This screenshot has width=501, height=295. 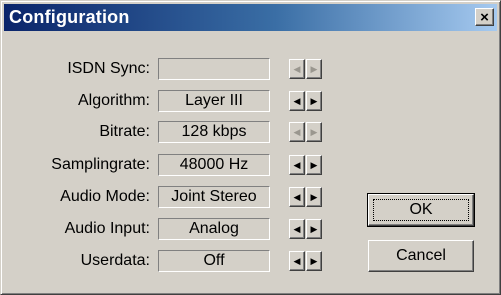 What do you see at coordinates (69, 17) in the screenshot?
I see `window-title: Configuration` at bounding box center [69, 17].